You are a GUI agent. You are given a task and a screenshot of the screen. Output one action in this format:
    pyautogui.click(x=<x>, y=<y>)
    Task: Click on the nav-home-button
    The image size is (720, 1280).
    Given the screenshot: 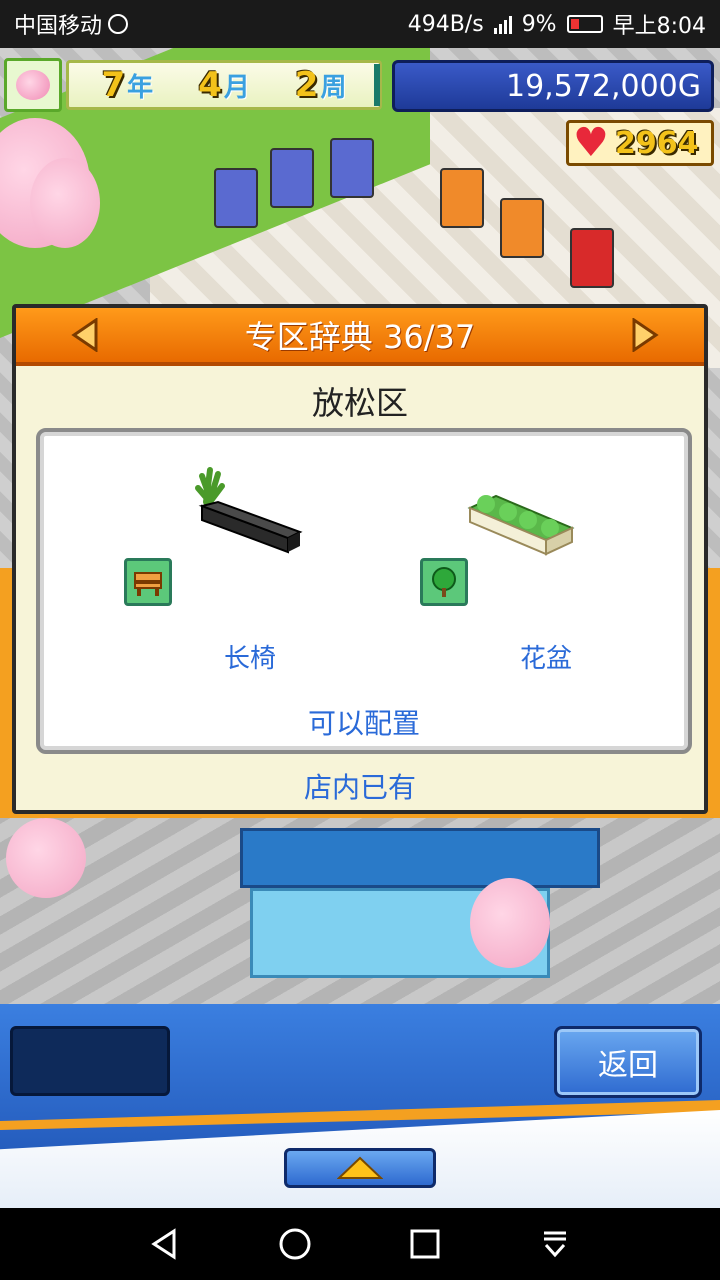 What is the action you would take?
    pyautogui.click(x=295, y=1244)
    